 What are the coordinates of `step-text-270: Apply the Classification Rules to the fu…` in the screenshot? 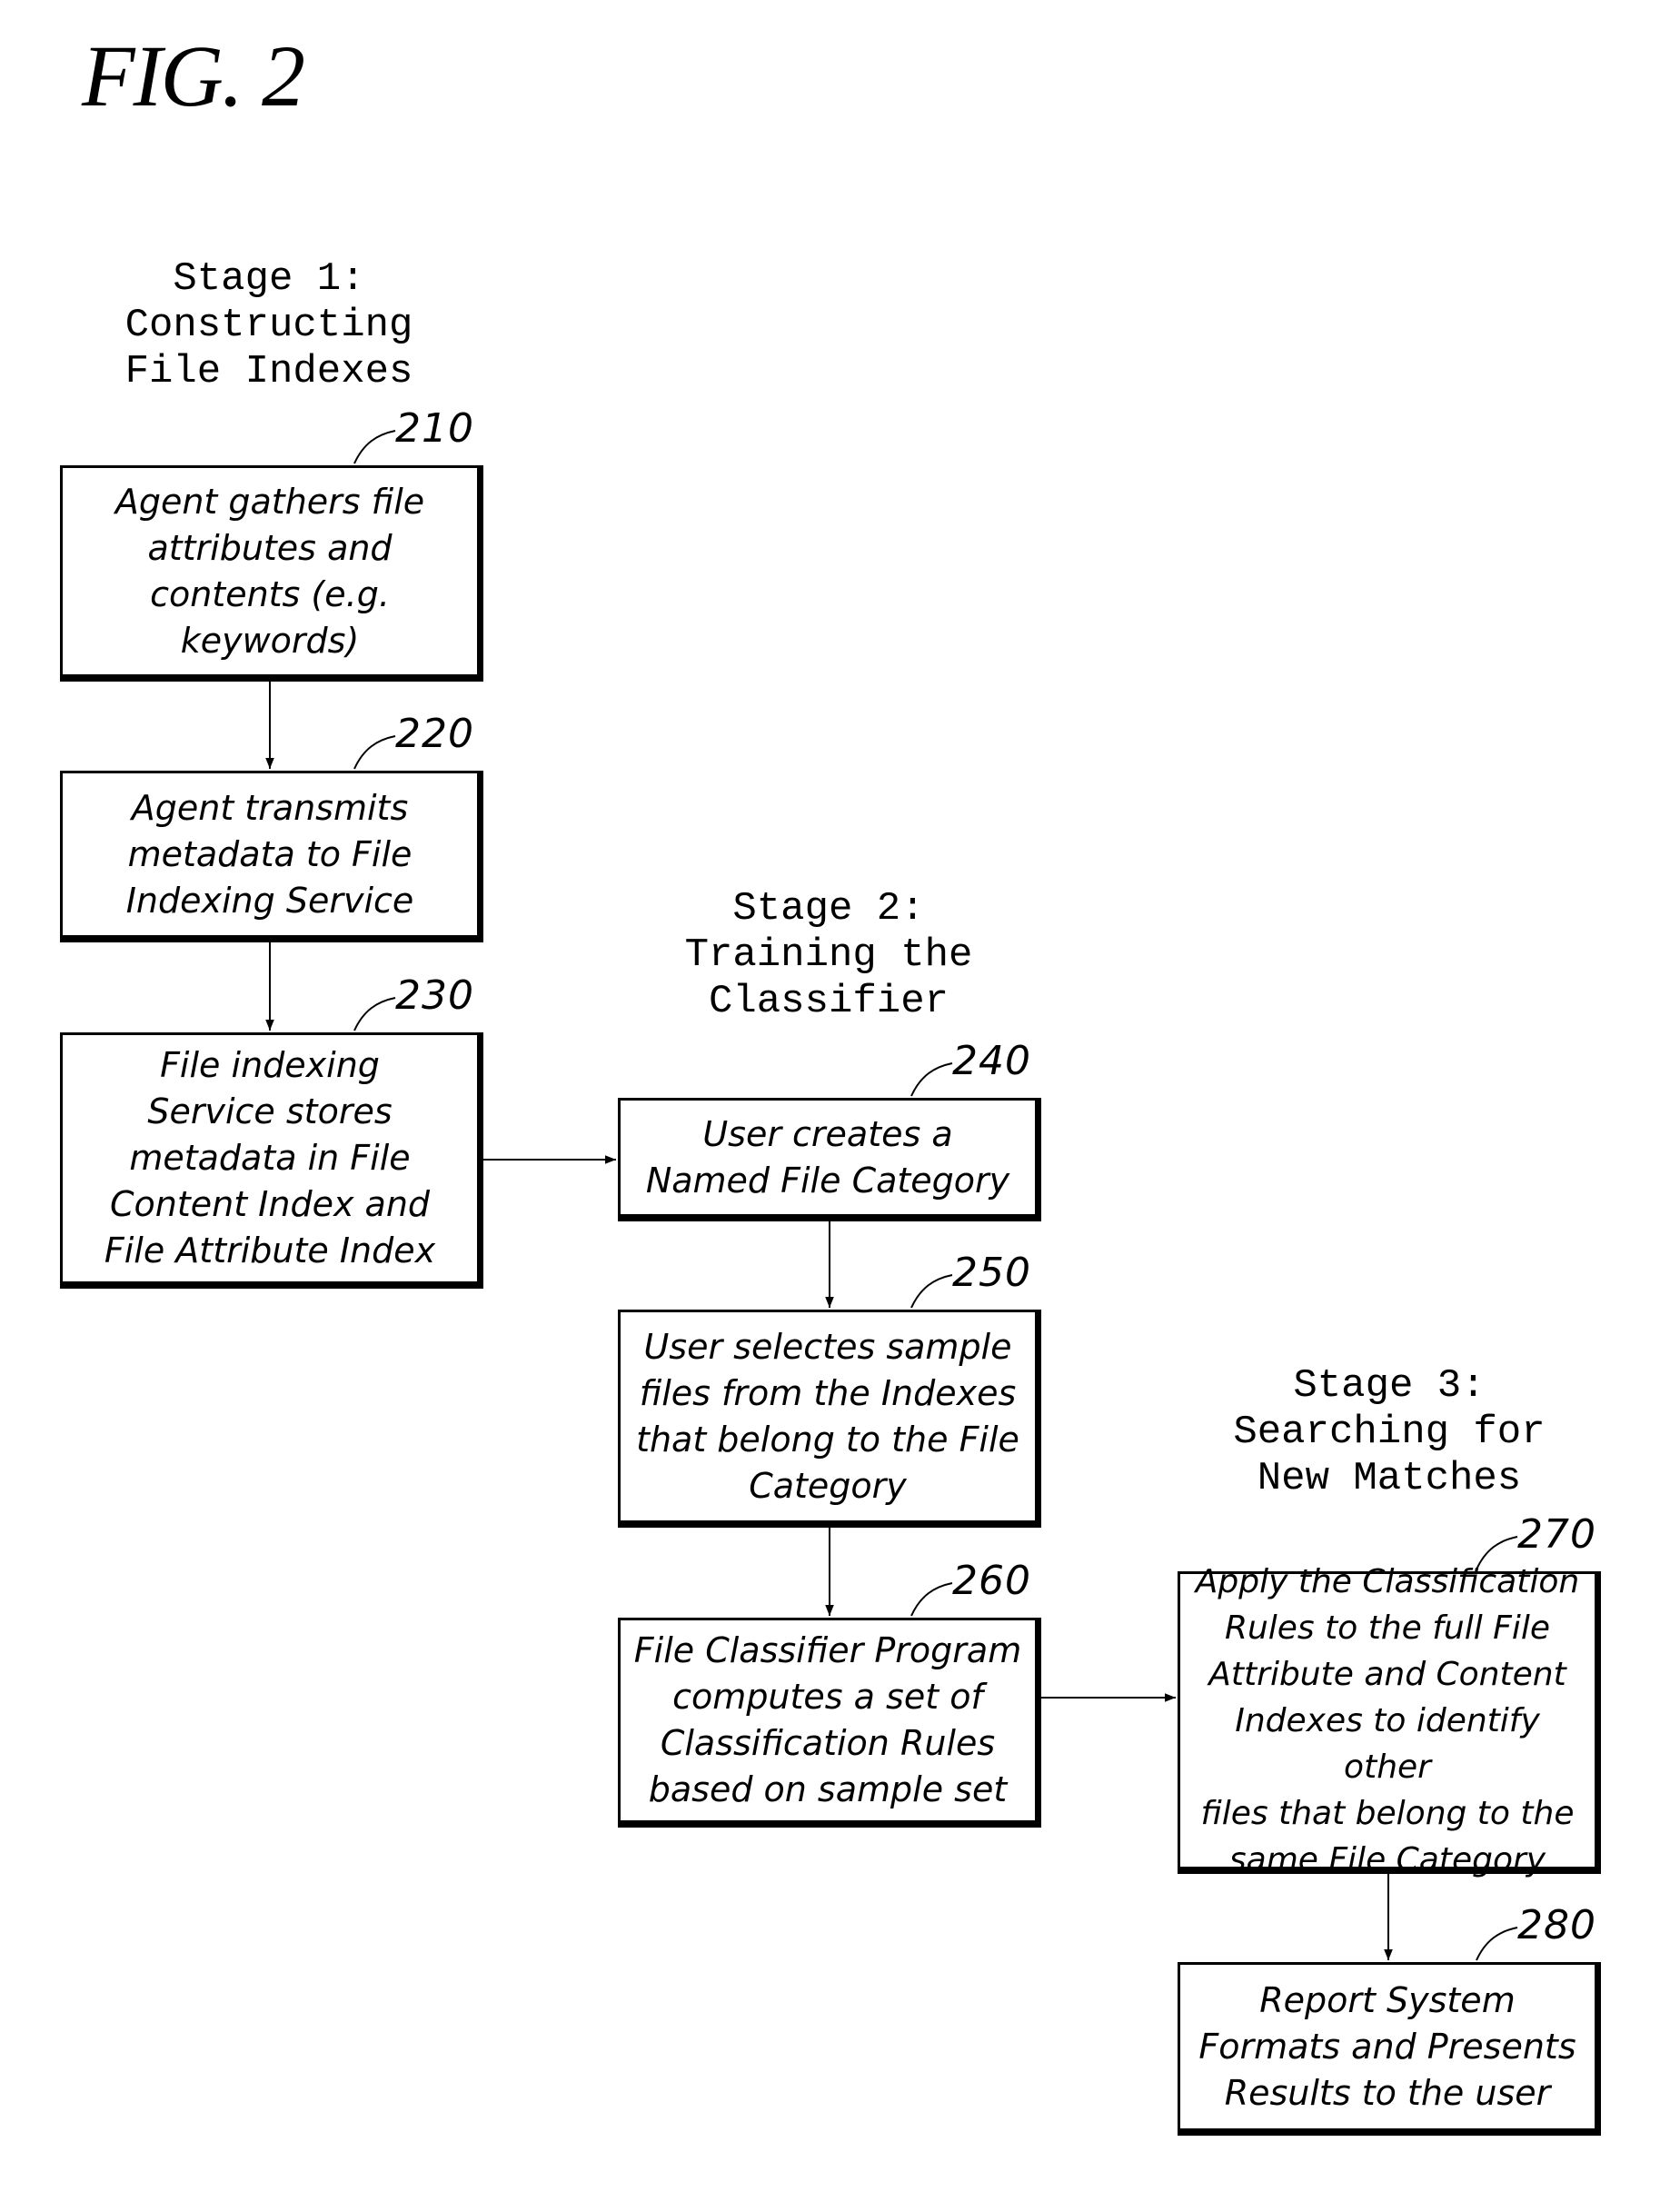 It's located at (1387, 1720).